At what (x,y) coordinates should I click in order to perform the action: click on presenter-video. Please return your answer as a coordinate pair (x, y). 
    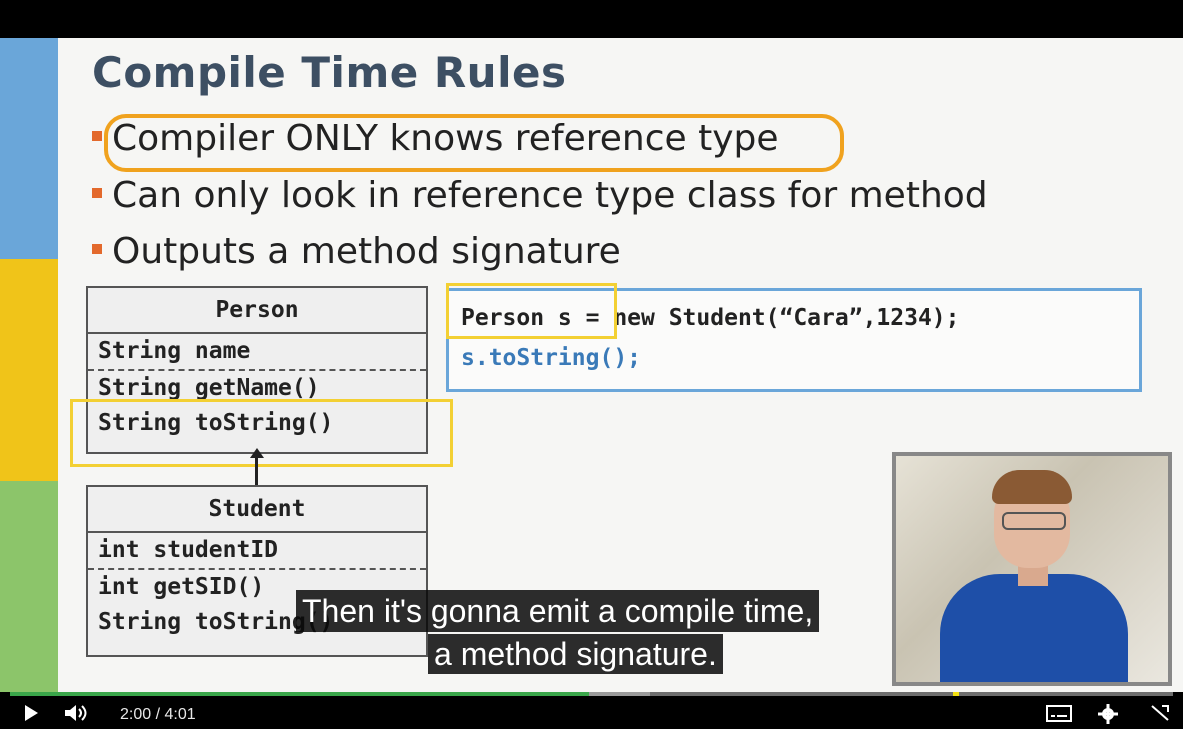
    Looking at the image, I should click on (1032, 569).